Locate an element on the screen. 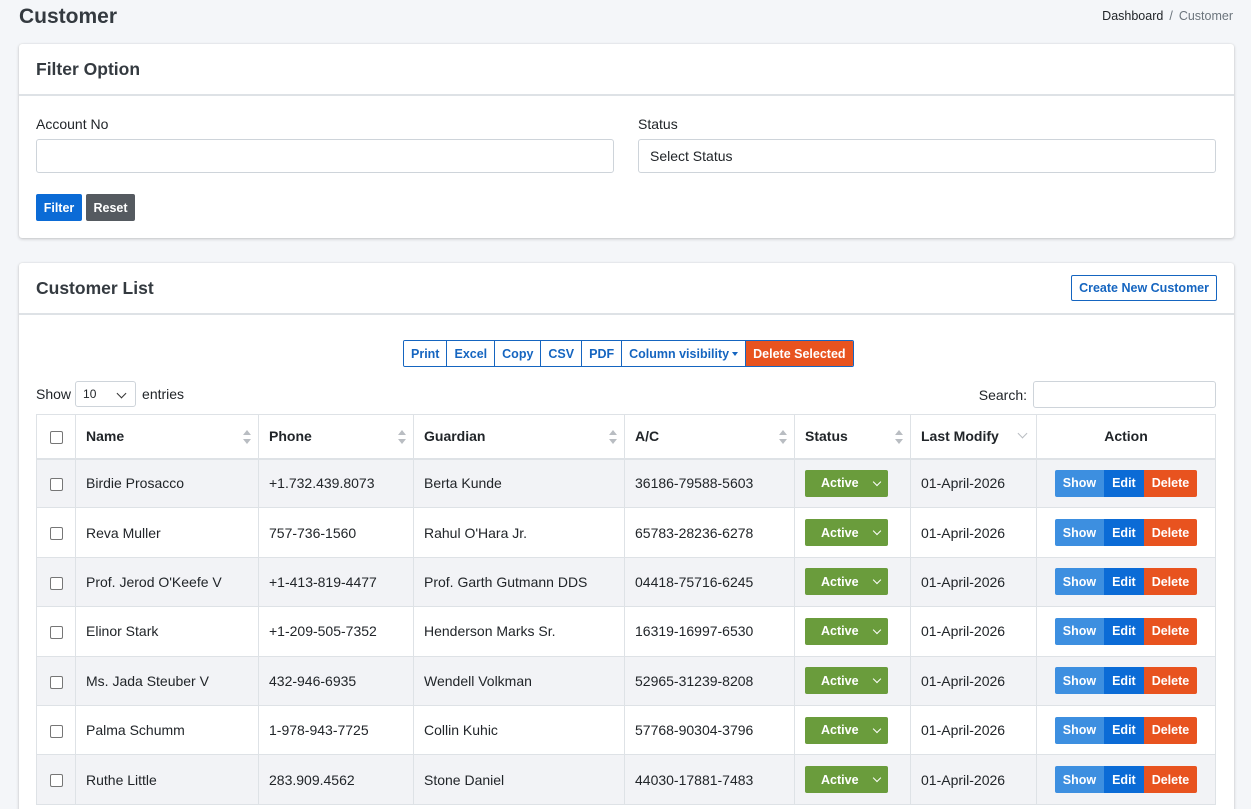 The width and height of the screenshot is (1251, 809). cell-phone: 432-946-6935 is located at coordinates (336, 680).